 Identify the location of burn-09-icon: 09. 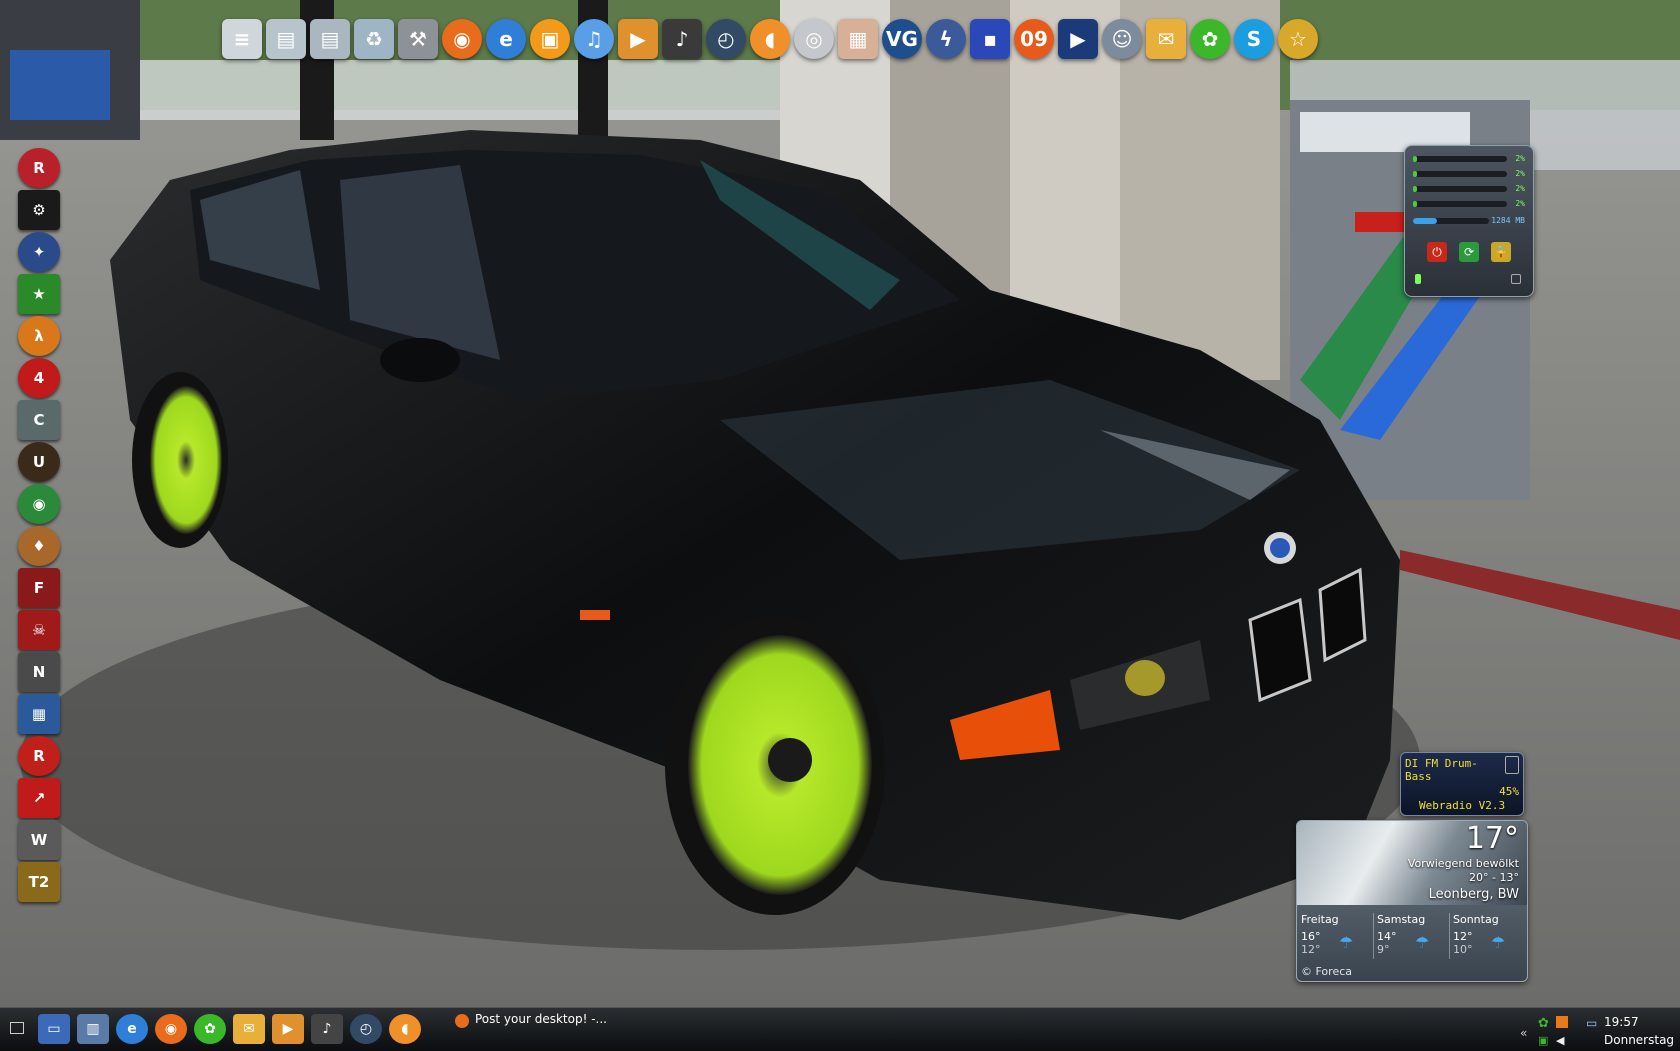
(1034, 39).